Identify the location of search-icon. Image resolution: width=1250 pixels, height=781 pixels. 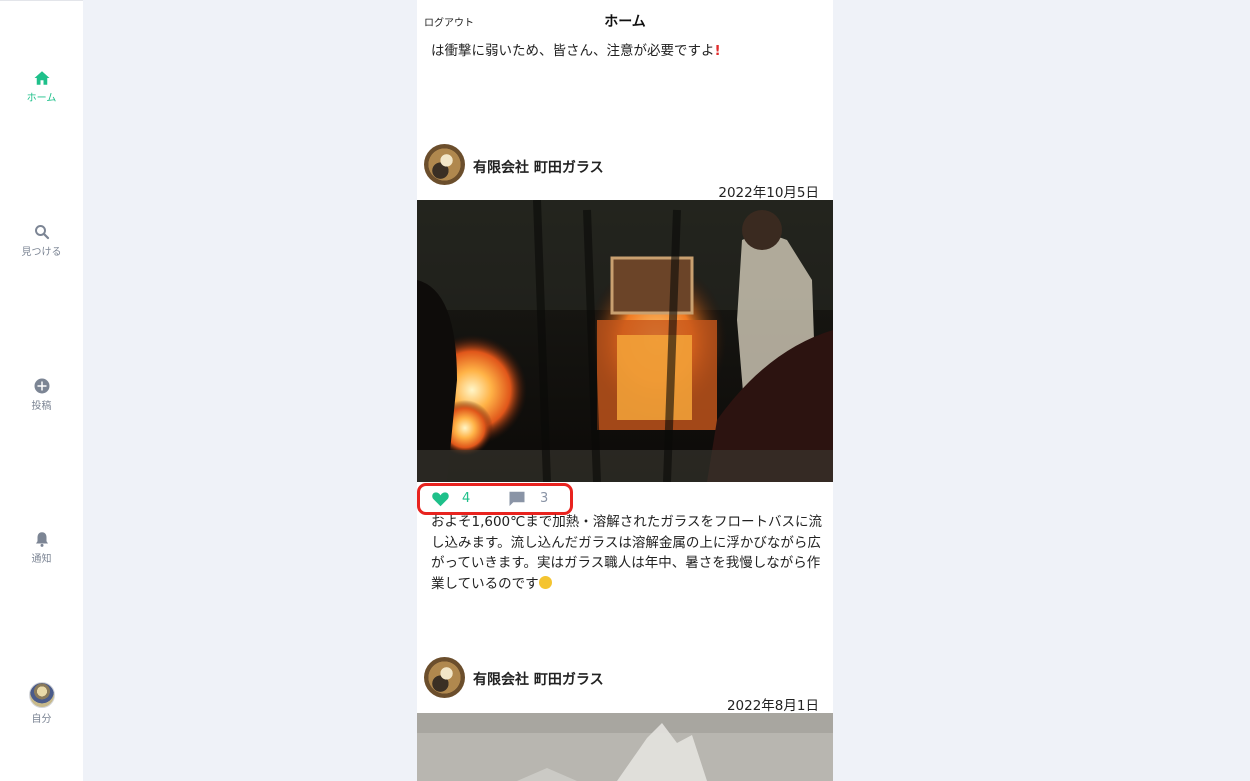
(41, 232).